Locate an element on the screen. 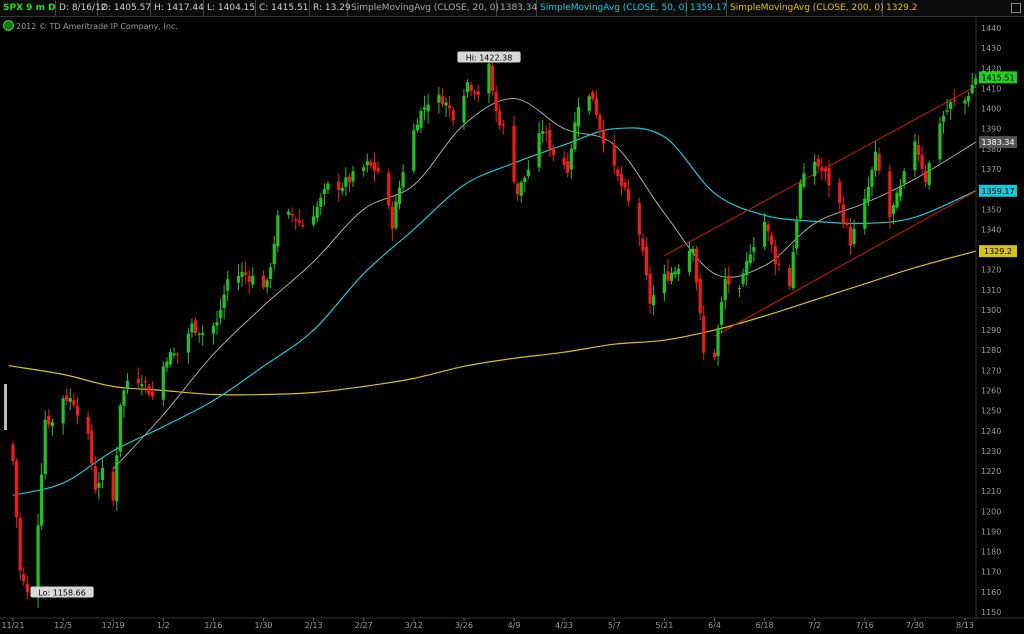 Image resolution: width=1024 pixels, height=634 pixels. sma50-label: SimpleMovingAvg (CLOSE, 50, 0) is located at coordinates (612, 8).